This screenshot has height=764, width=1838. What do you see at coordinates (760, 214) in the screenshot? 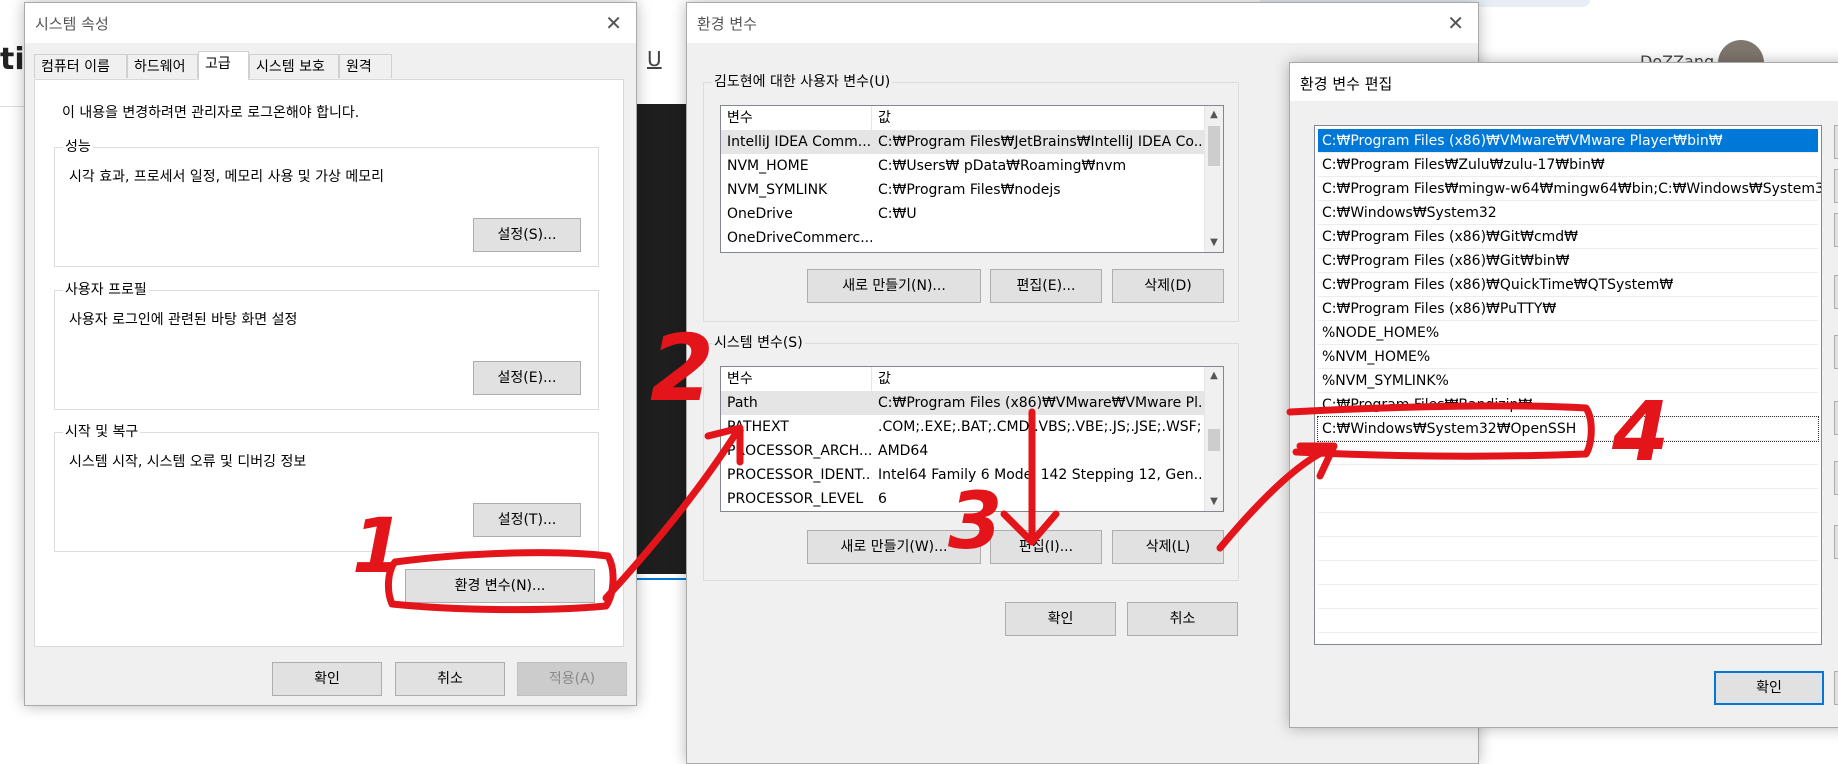
I see `variable-name: OneDrive` at bounding box center [760, 214].